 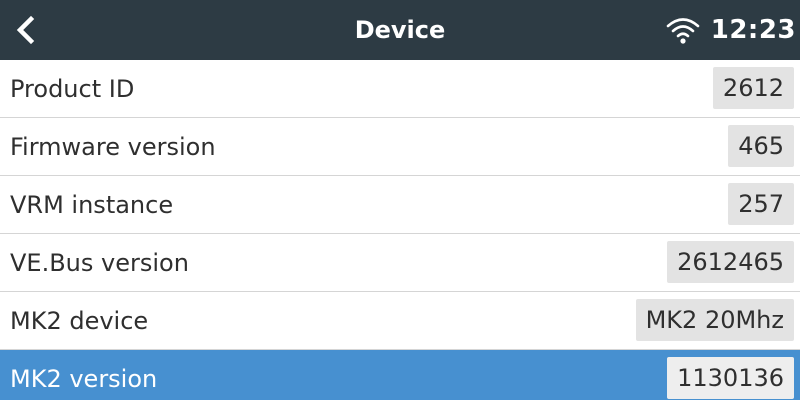 I want to click on chevron-left-icon, so click(x=25, y=30).